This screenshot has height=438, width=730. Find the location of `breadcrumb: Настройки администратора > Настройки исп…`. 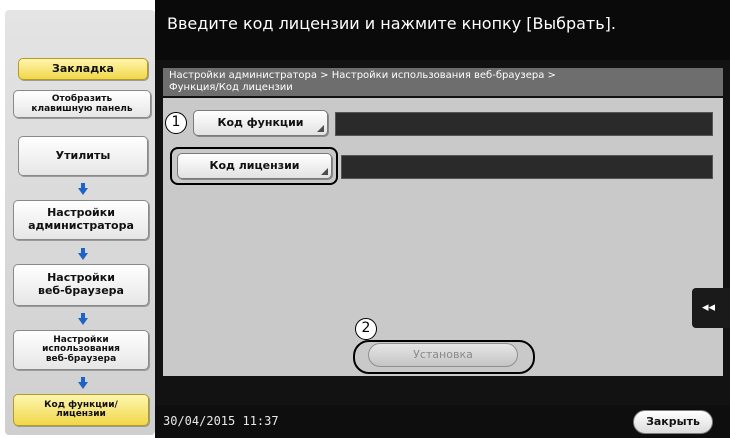

breadcrumb: Настройки администратора > Настройки исп… is located at coordinates (443, 82).